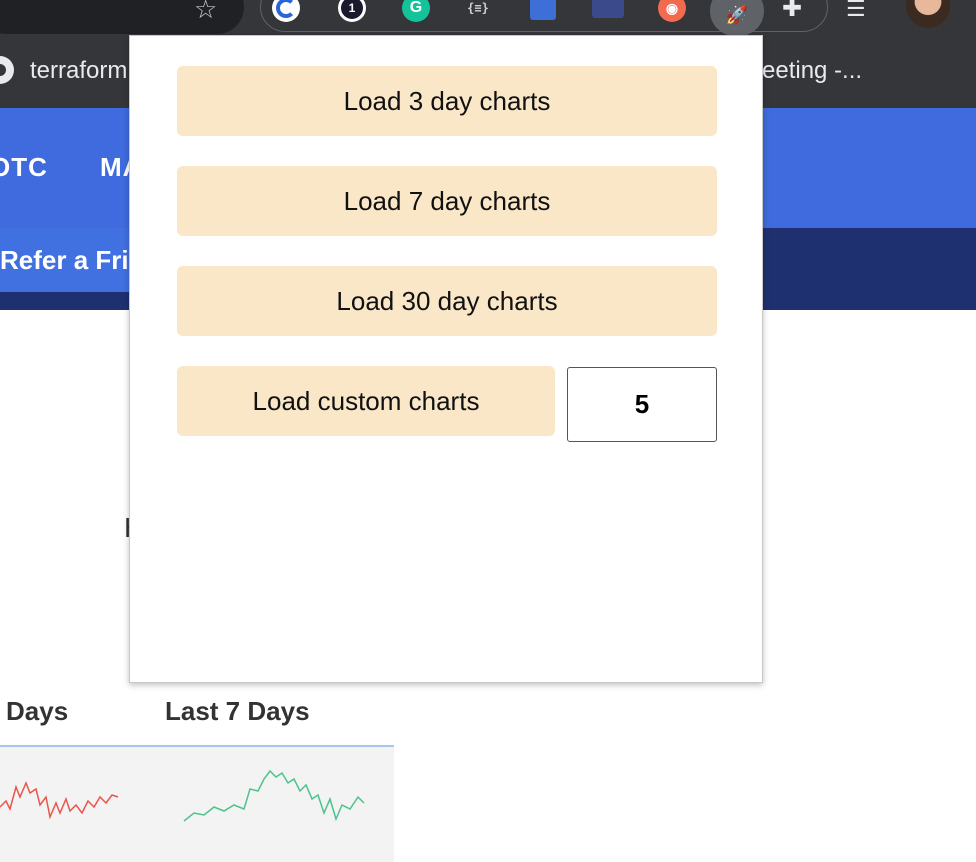 The width and height of the screenshot is (976, 862). What do you see at coordinates (447, 201) in the screenshot?
I see `load-7-day-charts-button: Load 7 day charts` at bounding box center [447, 201].